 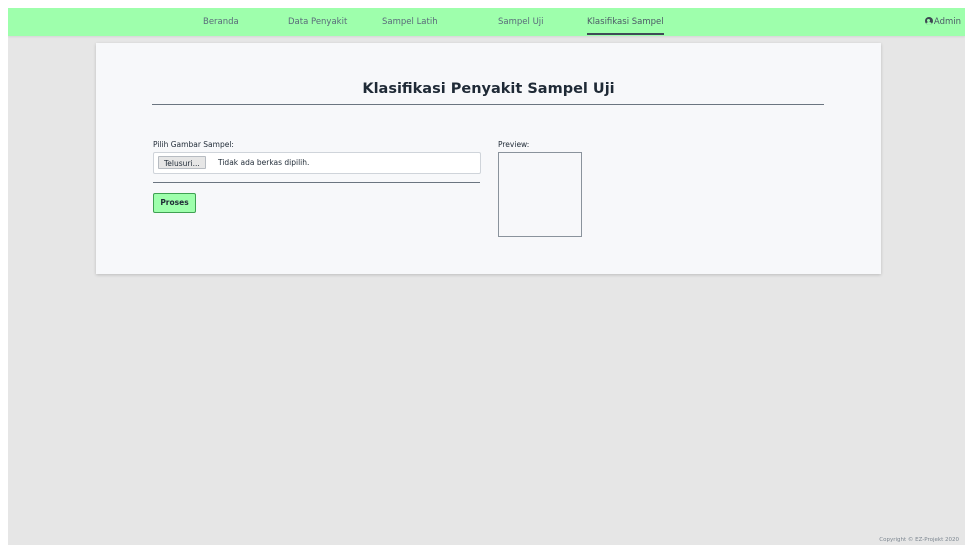 What do you see at coordinates (488, 104) in the screenshot?
I see `title-divider` at bounding box center [488, 104].